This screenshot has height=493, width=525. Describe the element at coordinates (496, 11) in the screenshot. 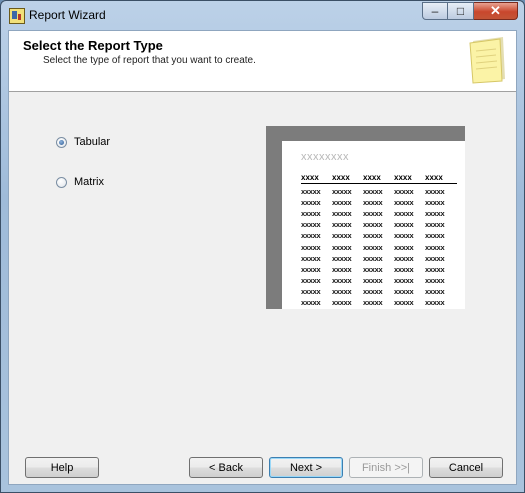

I see `close-button: ✕` at that location.